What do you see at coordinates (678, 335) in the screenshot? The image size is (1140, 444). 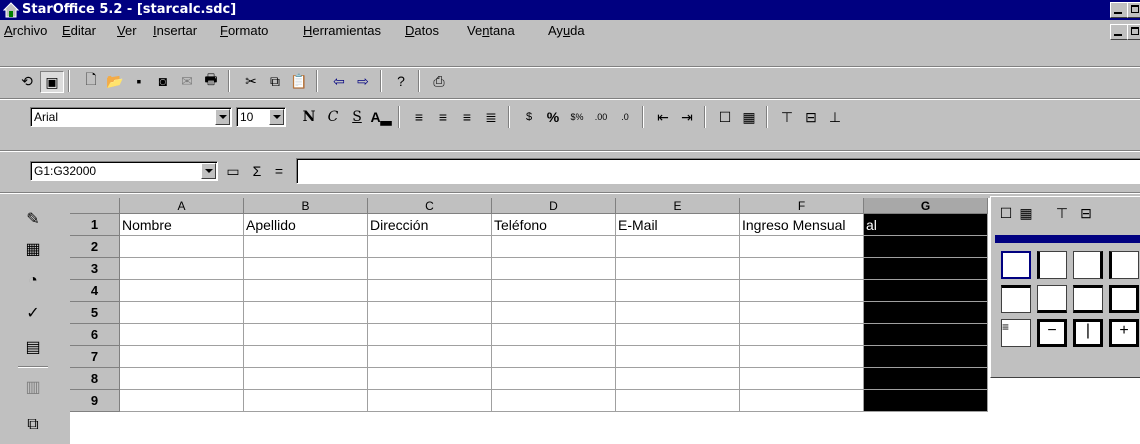 I see `cell-e6` at bounding box center [678, 335].